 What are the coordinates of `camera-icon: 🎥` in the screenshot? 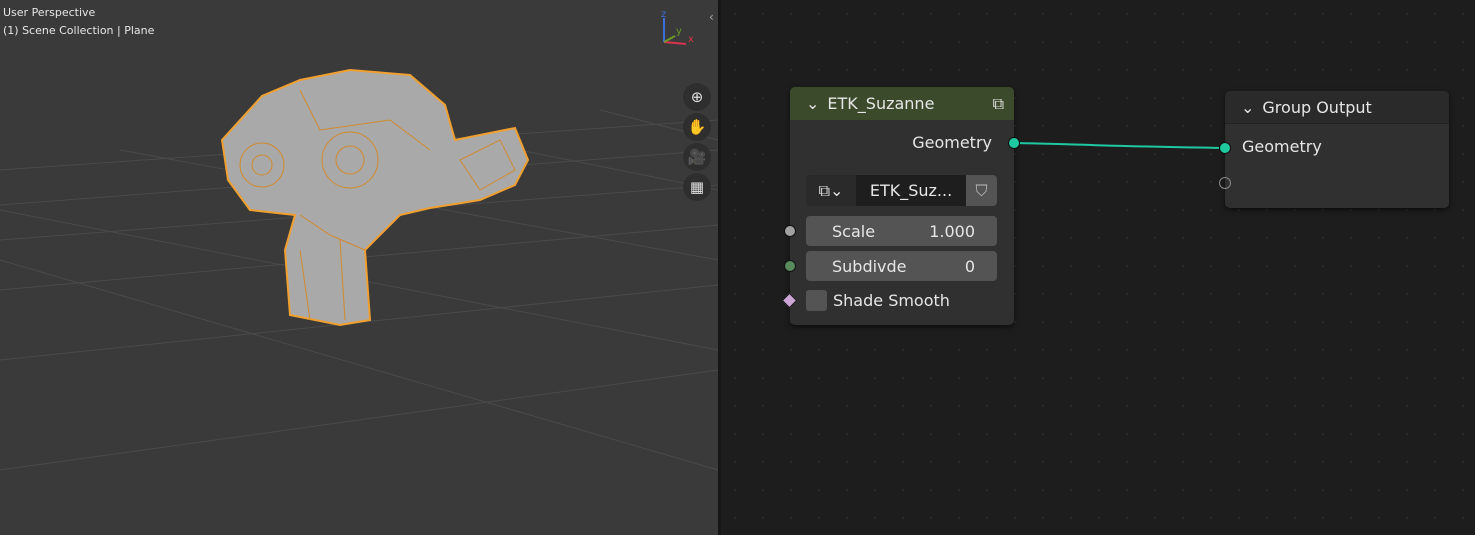 It's located at (697, 157).